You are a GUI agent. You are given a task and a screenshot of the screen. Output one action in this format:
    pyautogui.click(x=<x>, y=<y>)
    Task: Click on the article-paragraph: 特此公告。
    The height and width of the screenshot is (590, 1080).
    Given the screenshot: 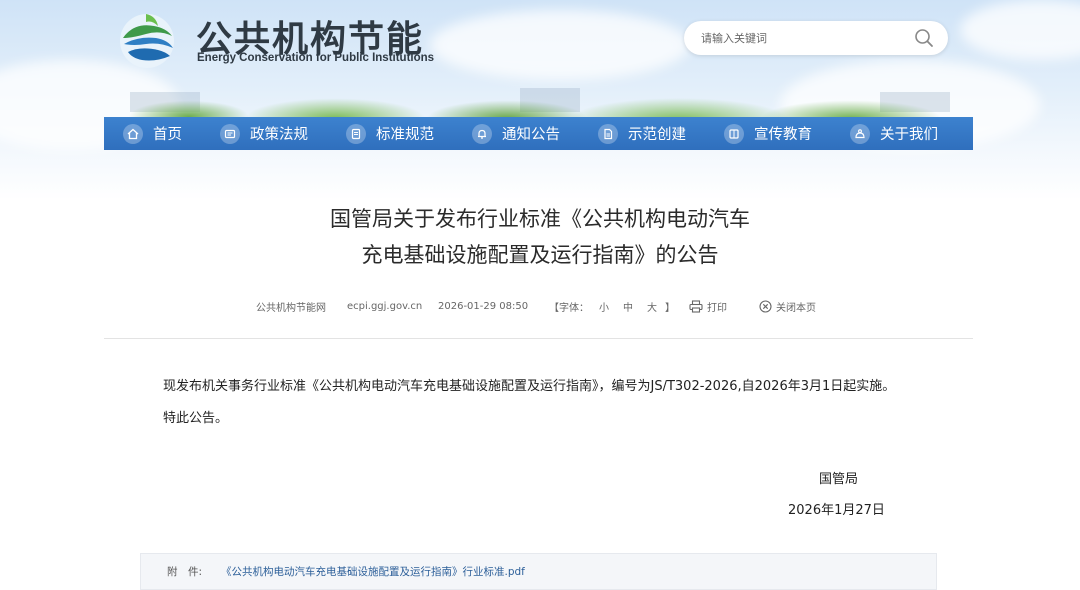 What is the action you would take?
    pyautogui.click(x=196, y=418)
    